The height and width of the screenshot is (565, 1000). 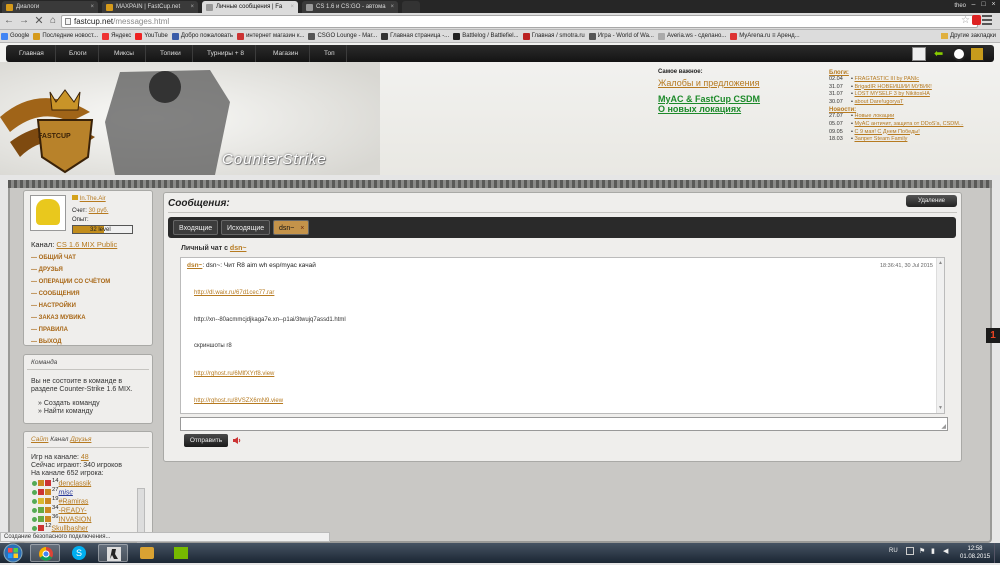 I want to click on frame-border, so click(x=500, y=184).